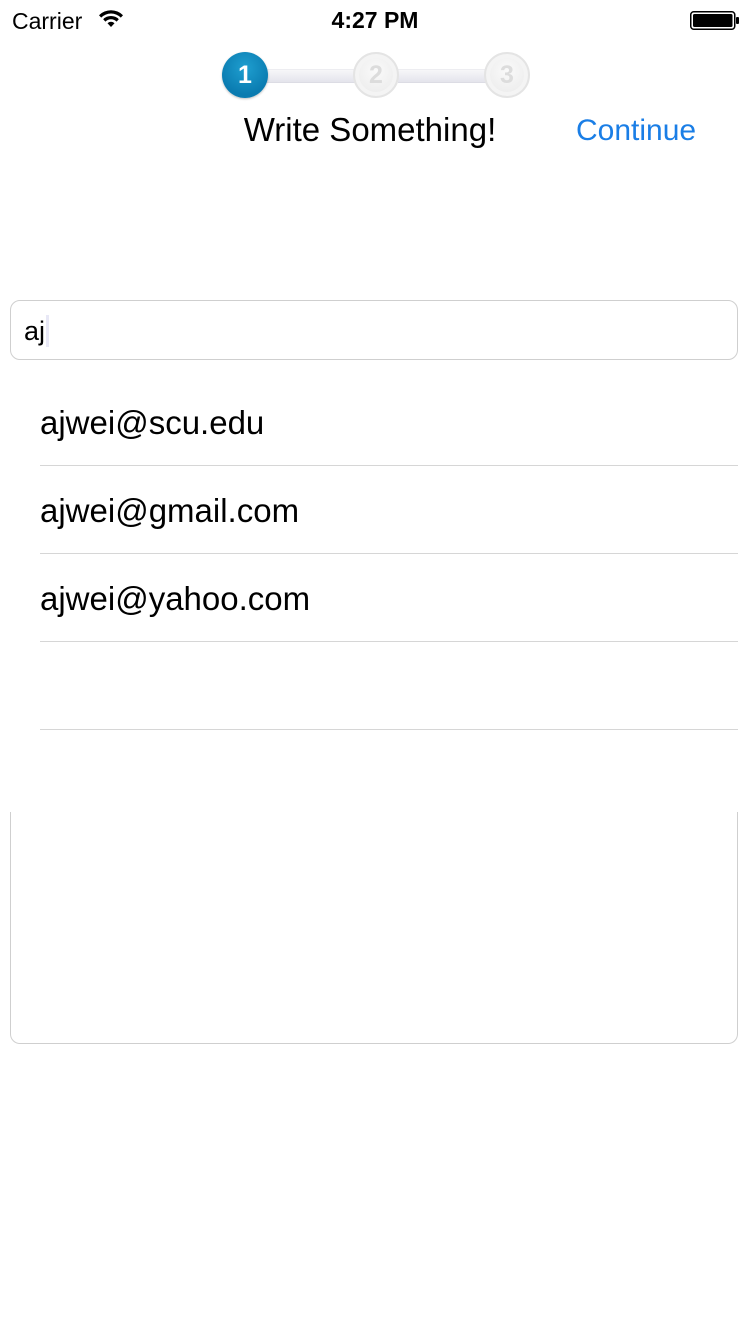 The width and height of the screenshot is (750, 1334). Describe the element at coordinates (389, 598) in the screenshot. I see `suggestion-item: ajwei@yahoo.com` at that location.